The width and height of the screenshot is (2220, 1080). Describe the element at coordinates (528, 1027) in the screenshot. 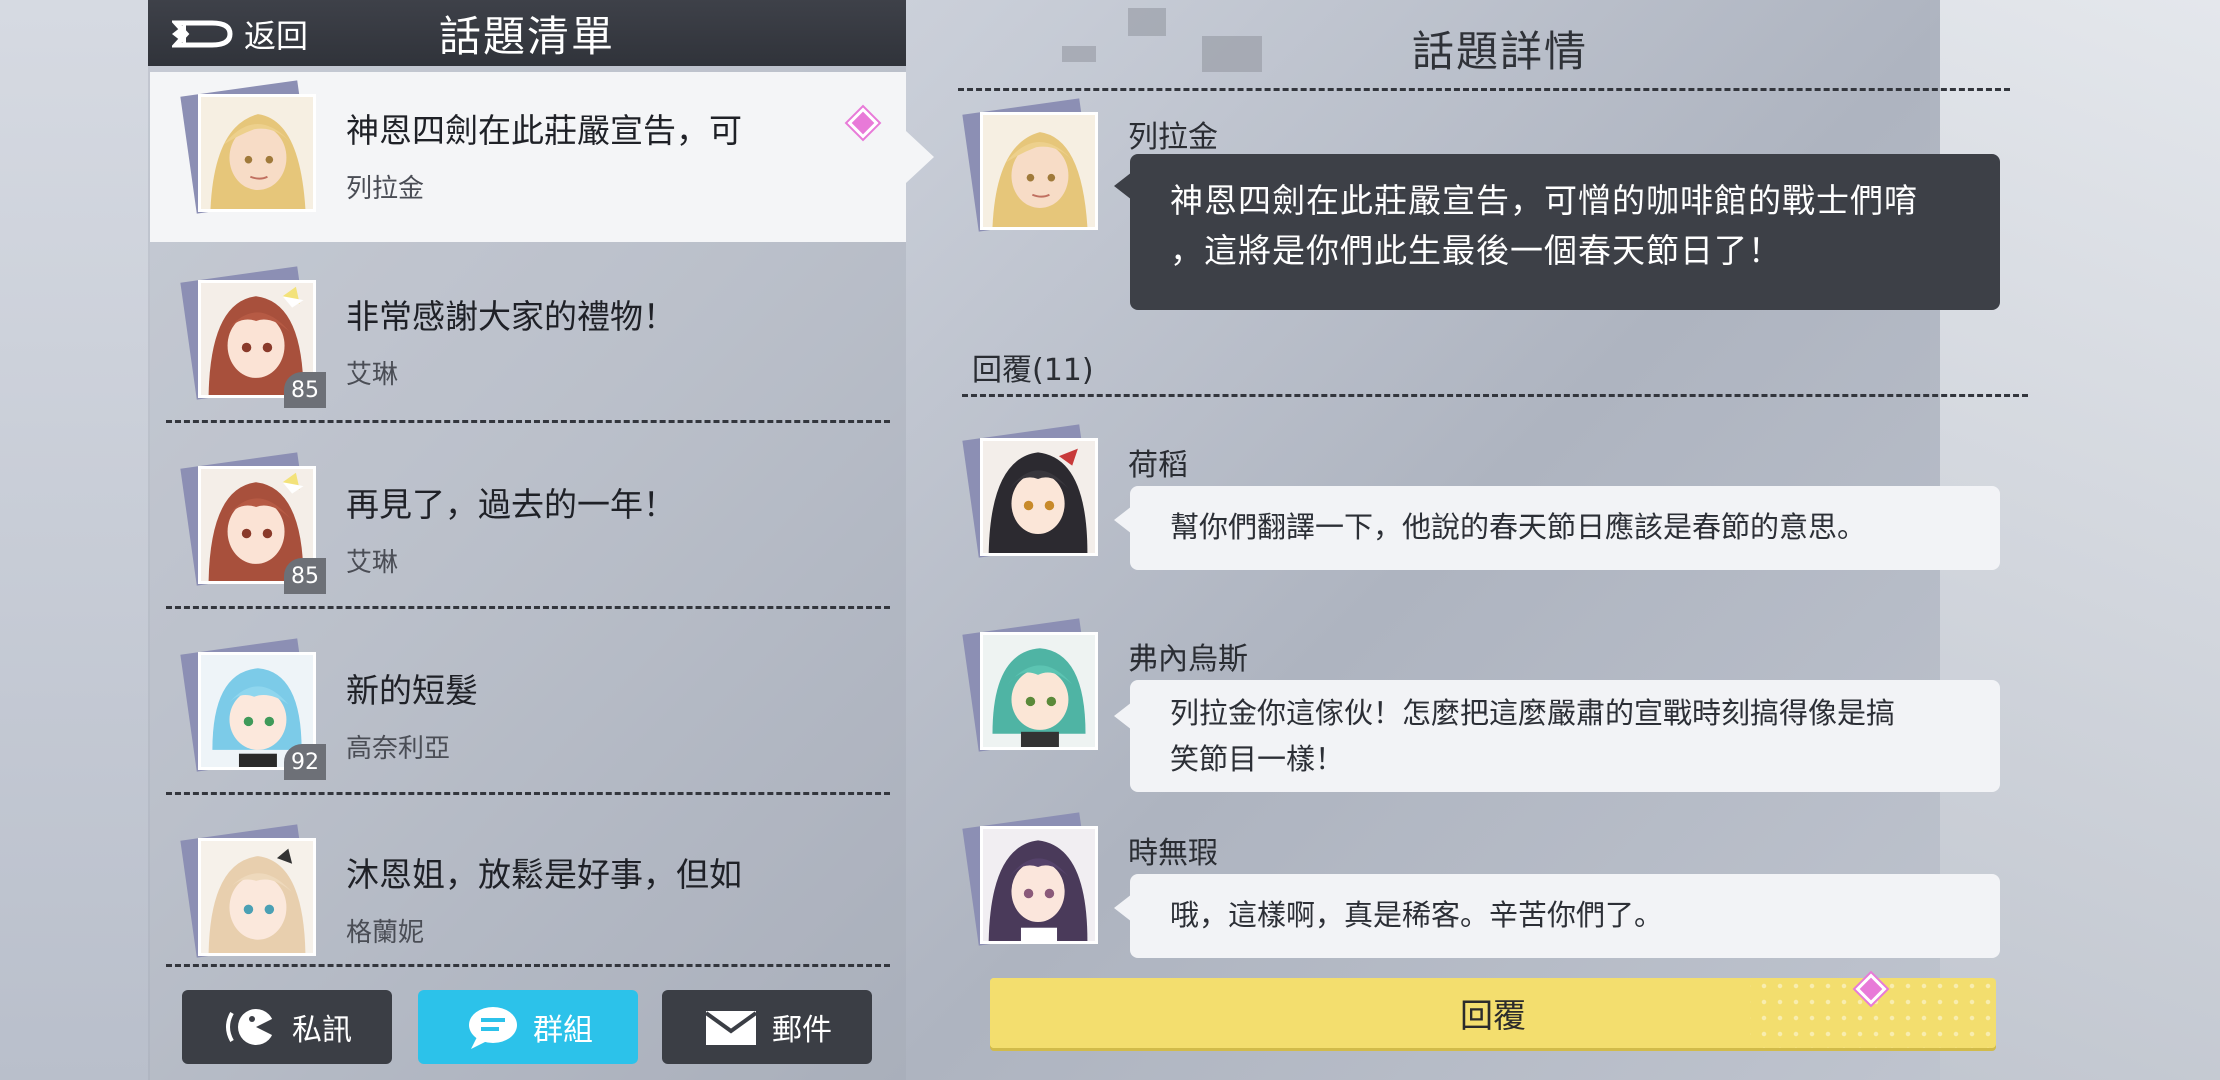

I see `tab-group: 群組` at that location.